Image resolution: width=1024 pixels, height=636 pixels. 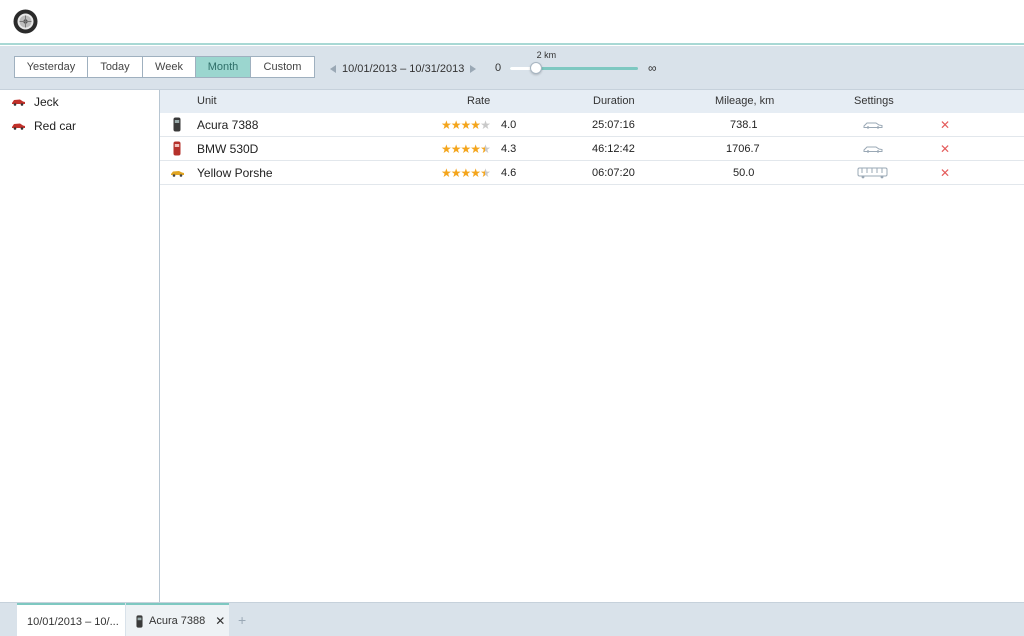 What do you see at coordinates (613, 125) in the screenshot?
I see `duration-value: 25:07:16` at bounding box center [613, 125].